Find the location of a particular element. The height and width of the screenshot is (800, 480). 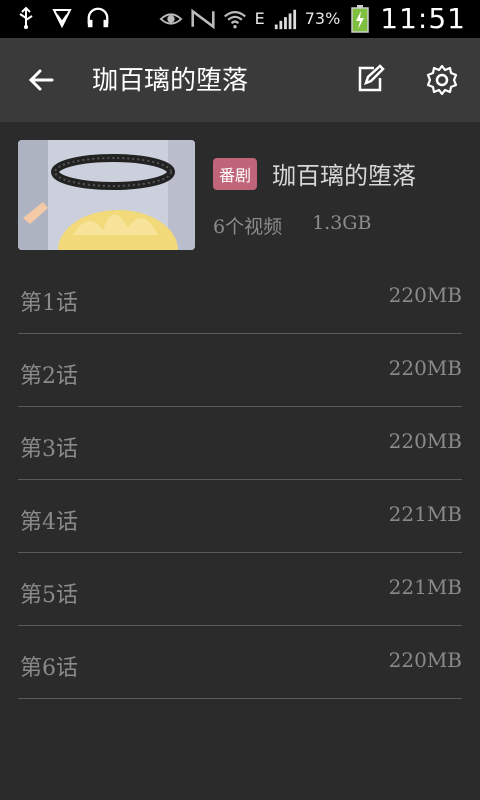

series-meta: 6个视频 1.3GB is located at coordinates (292, 225).